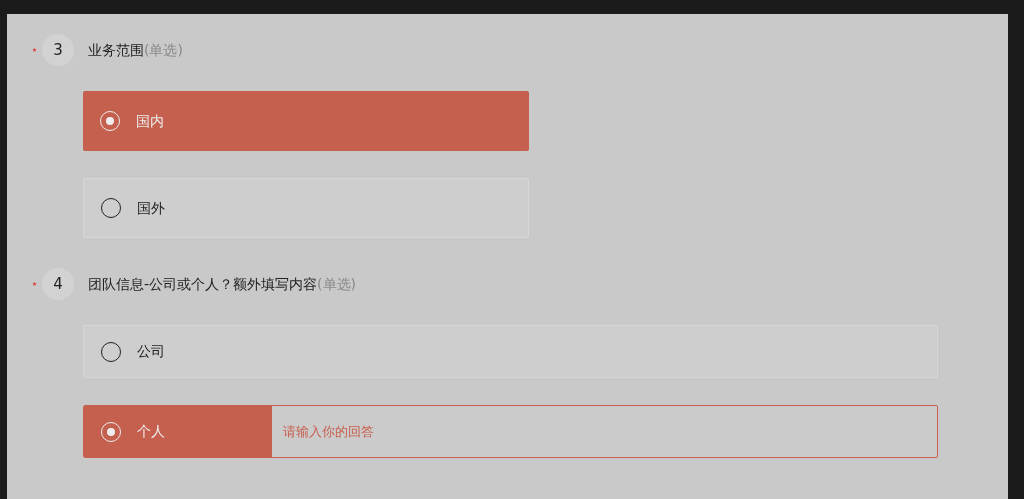  I want to click on question-number: 3, so click(58, 50).